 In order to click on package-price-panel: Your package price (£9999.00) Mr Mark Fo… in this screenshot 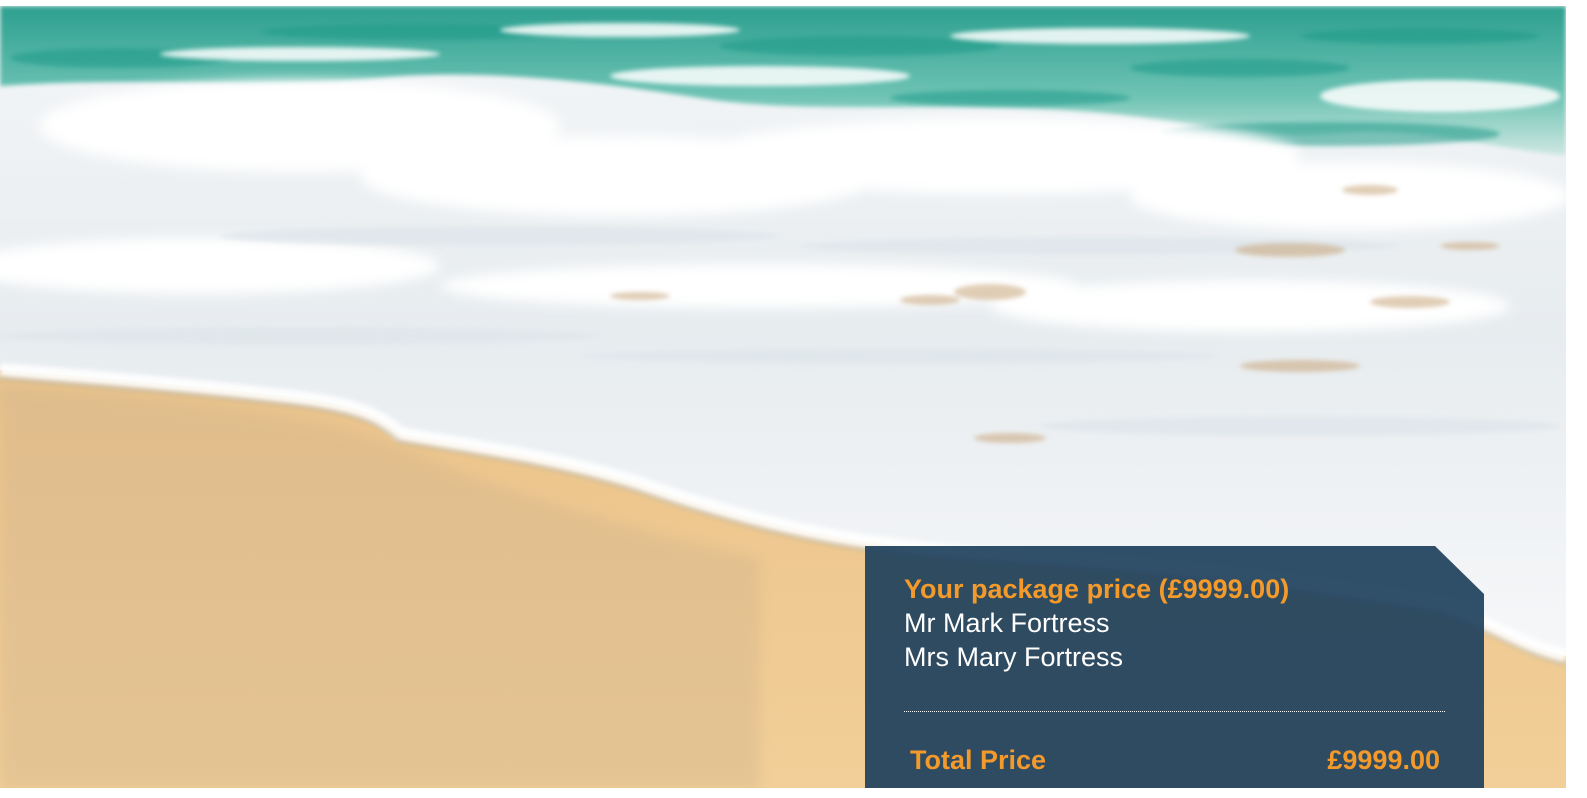, I will do `click(1174, 667)`.